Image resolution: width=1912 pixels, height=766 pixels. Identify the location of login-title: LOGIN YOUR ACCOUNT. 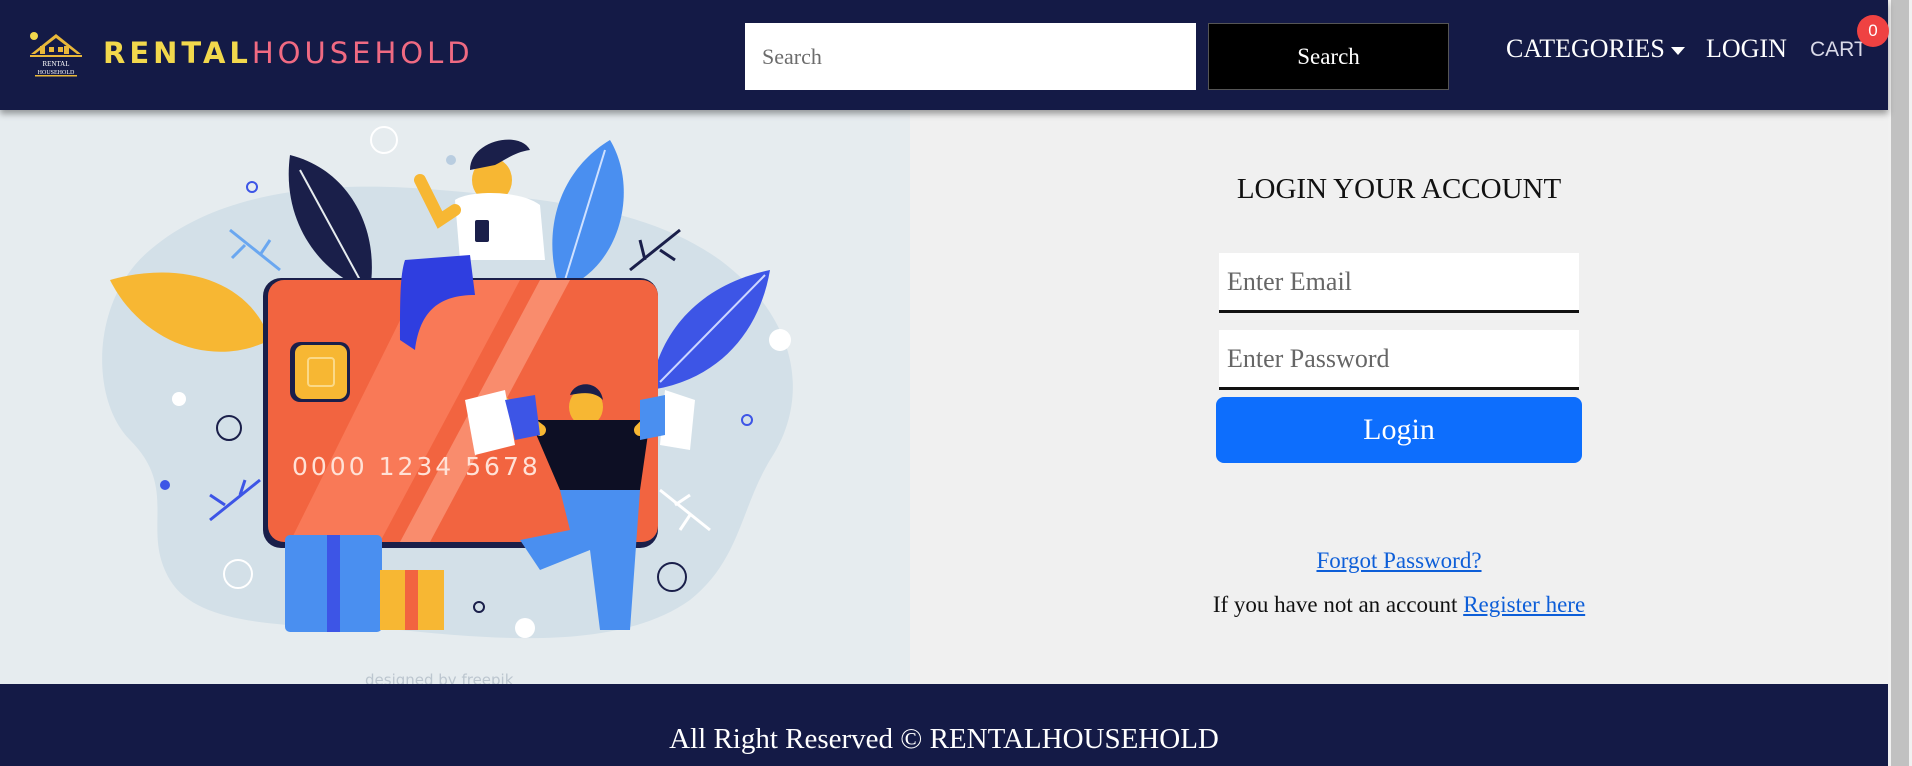
(1399, 189).